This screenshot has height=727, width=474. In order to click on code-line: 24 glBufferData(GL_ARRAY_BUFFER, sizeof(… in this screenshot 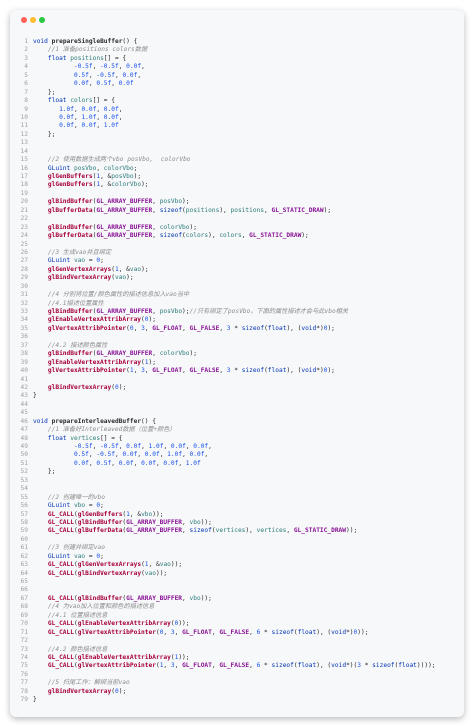, I will do `click(237, 236)`.